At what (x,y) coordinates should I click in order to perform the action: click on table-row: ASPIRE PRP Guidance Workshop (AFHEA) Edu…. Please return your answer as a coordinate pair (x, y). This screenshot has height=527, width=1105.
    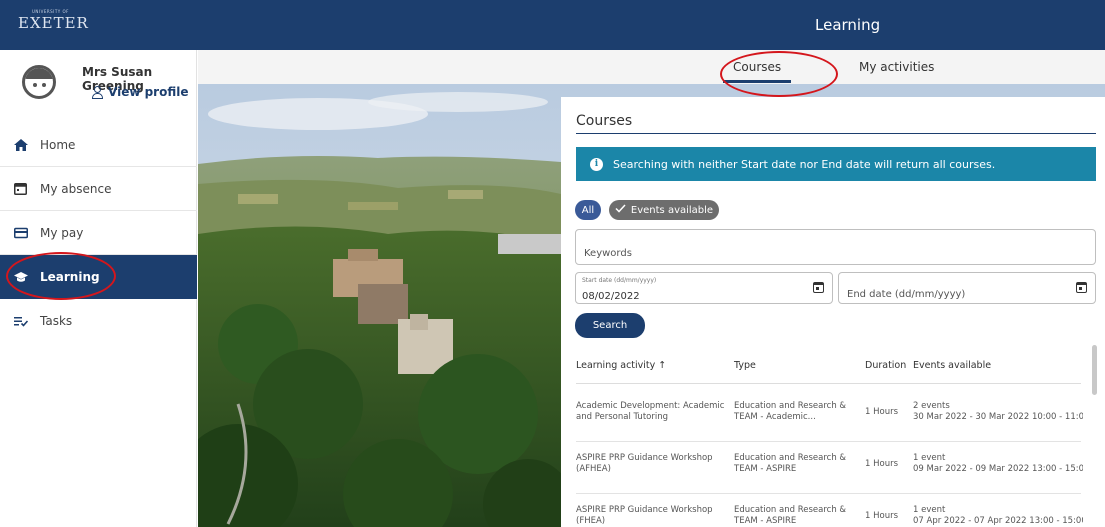
    Looking at the image, I should click on (829, 468).